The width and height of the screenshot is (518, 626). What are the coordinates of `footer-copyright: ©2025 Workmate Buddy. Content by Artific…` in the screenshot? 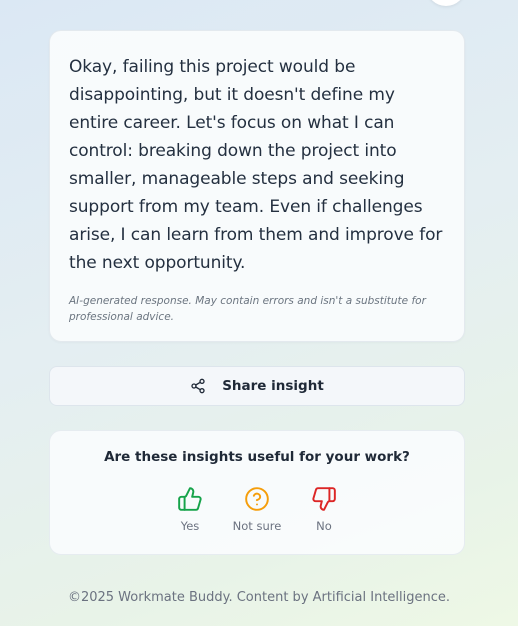 It's located at (259, 597).